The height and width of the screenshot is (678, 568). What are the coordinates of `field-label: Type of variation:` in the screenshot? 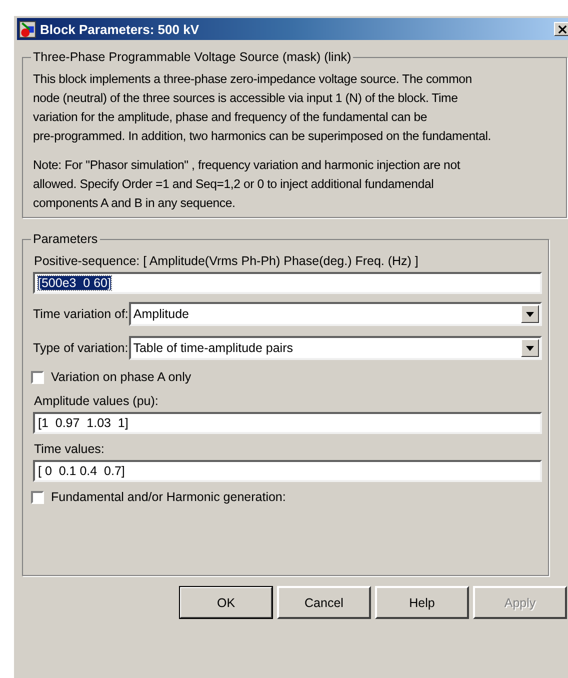 It's located at (80, 348).